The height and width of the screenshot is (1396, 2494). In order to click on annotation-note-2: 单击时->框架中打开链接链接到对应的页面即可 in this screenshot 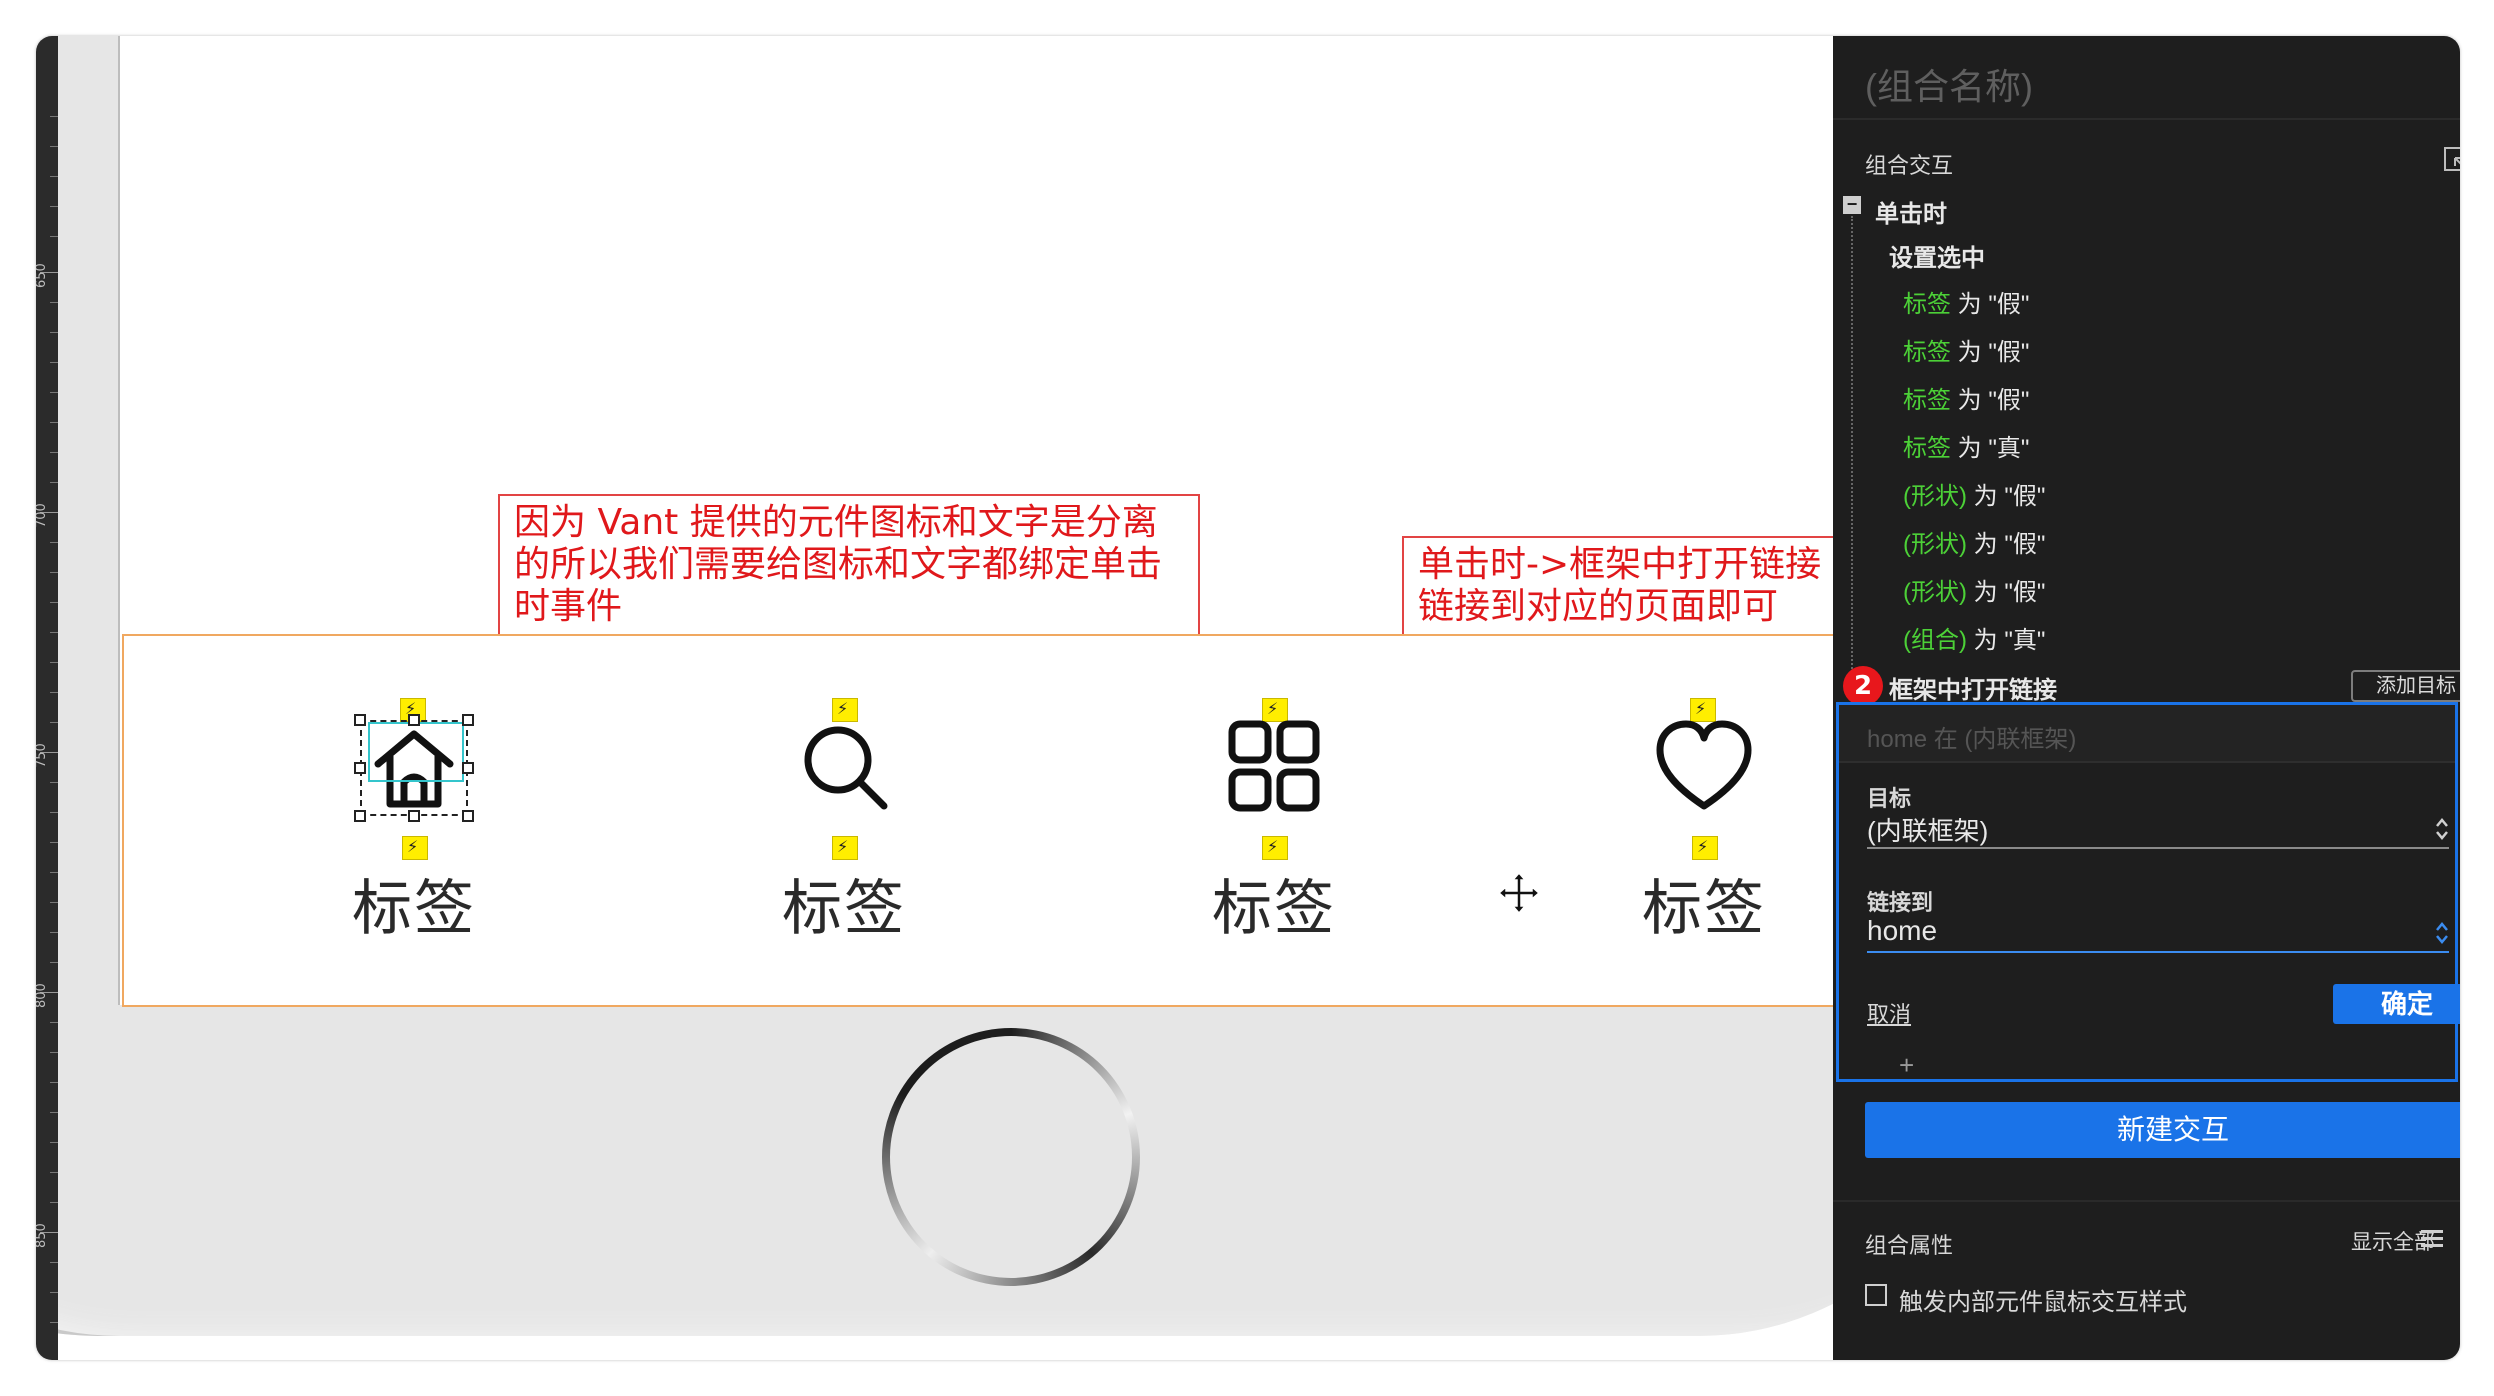, I will do `click(1617, 587)`.